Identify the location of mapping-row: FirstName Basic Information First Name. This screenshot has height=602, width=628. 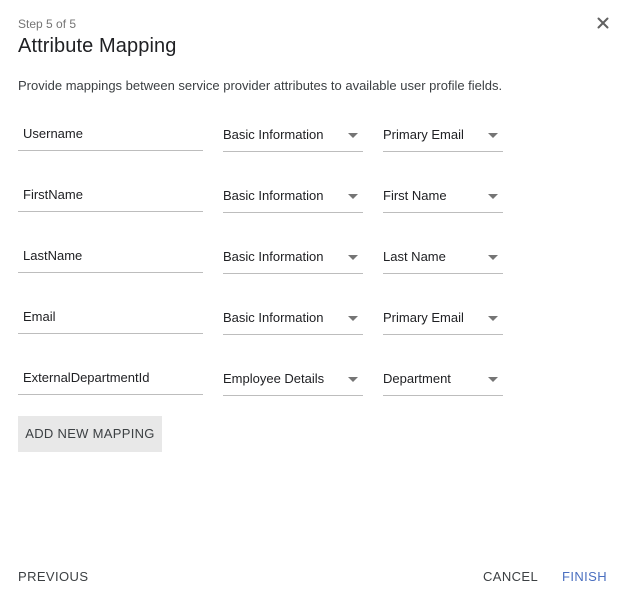
(314, 206).